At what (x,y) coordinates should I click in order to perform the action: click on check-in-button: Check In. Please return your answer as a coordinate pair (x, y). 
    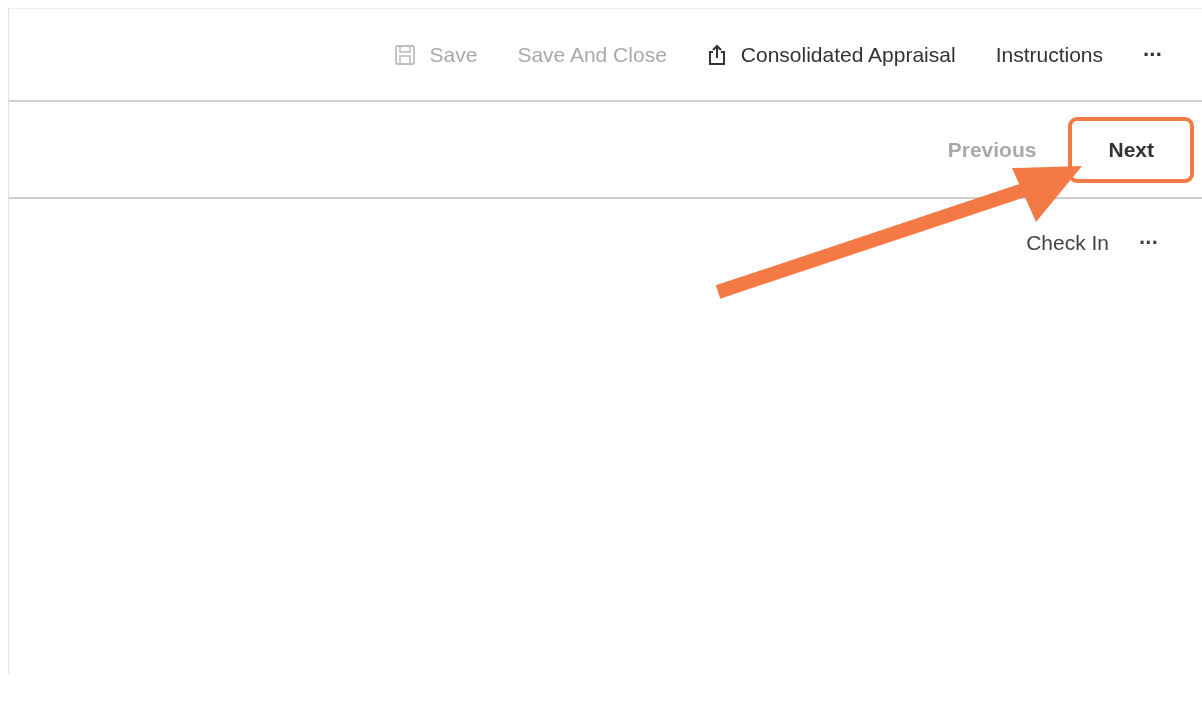
    Looking at the image, I should click on (1067, 243).